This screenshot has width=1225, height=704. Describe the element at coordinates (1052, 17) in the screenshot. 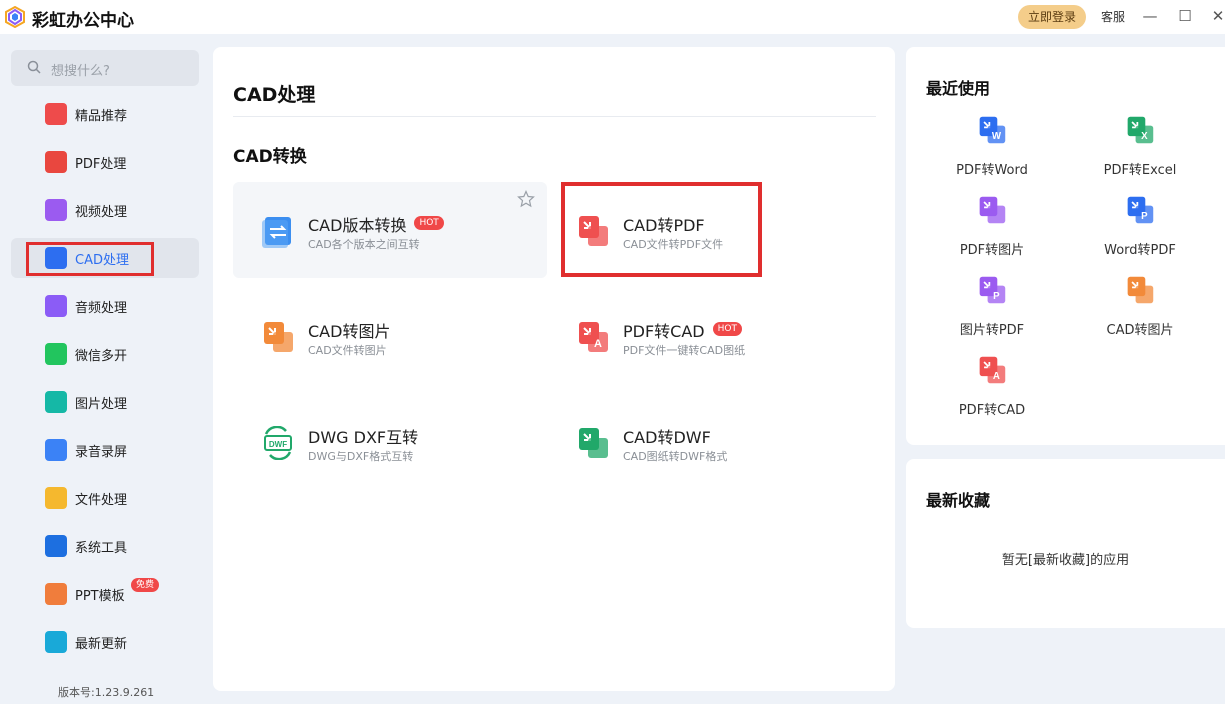

I see `login-button: 立即登录` at that location.